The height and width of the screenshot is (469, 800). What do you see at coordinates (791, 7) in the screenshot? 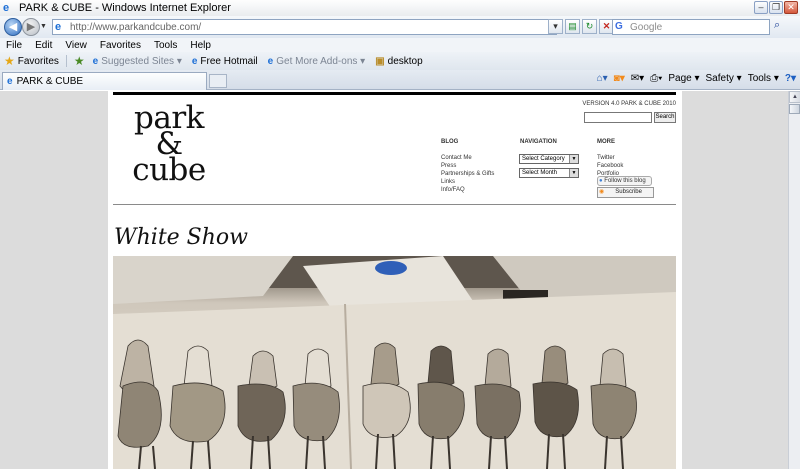
I see `close-button: ✕` at bounding box center [791, 7].